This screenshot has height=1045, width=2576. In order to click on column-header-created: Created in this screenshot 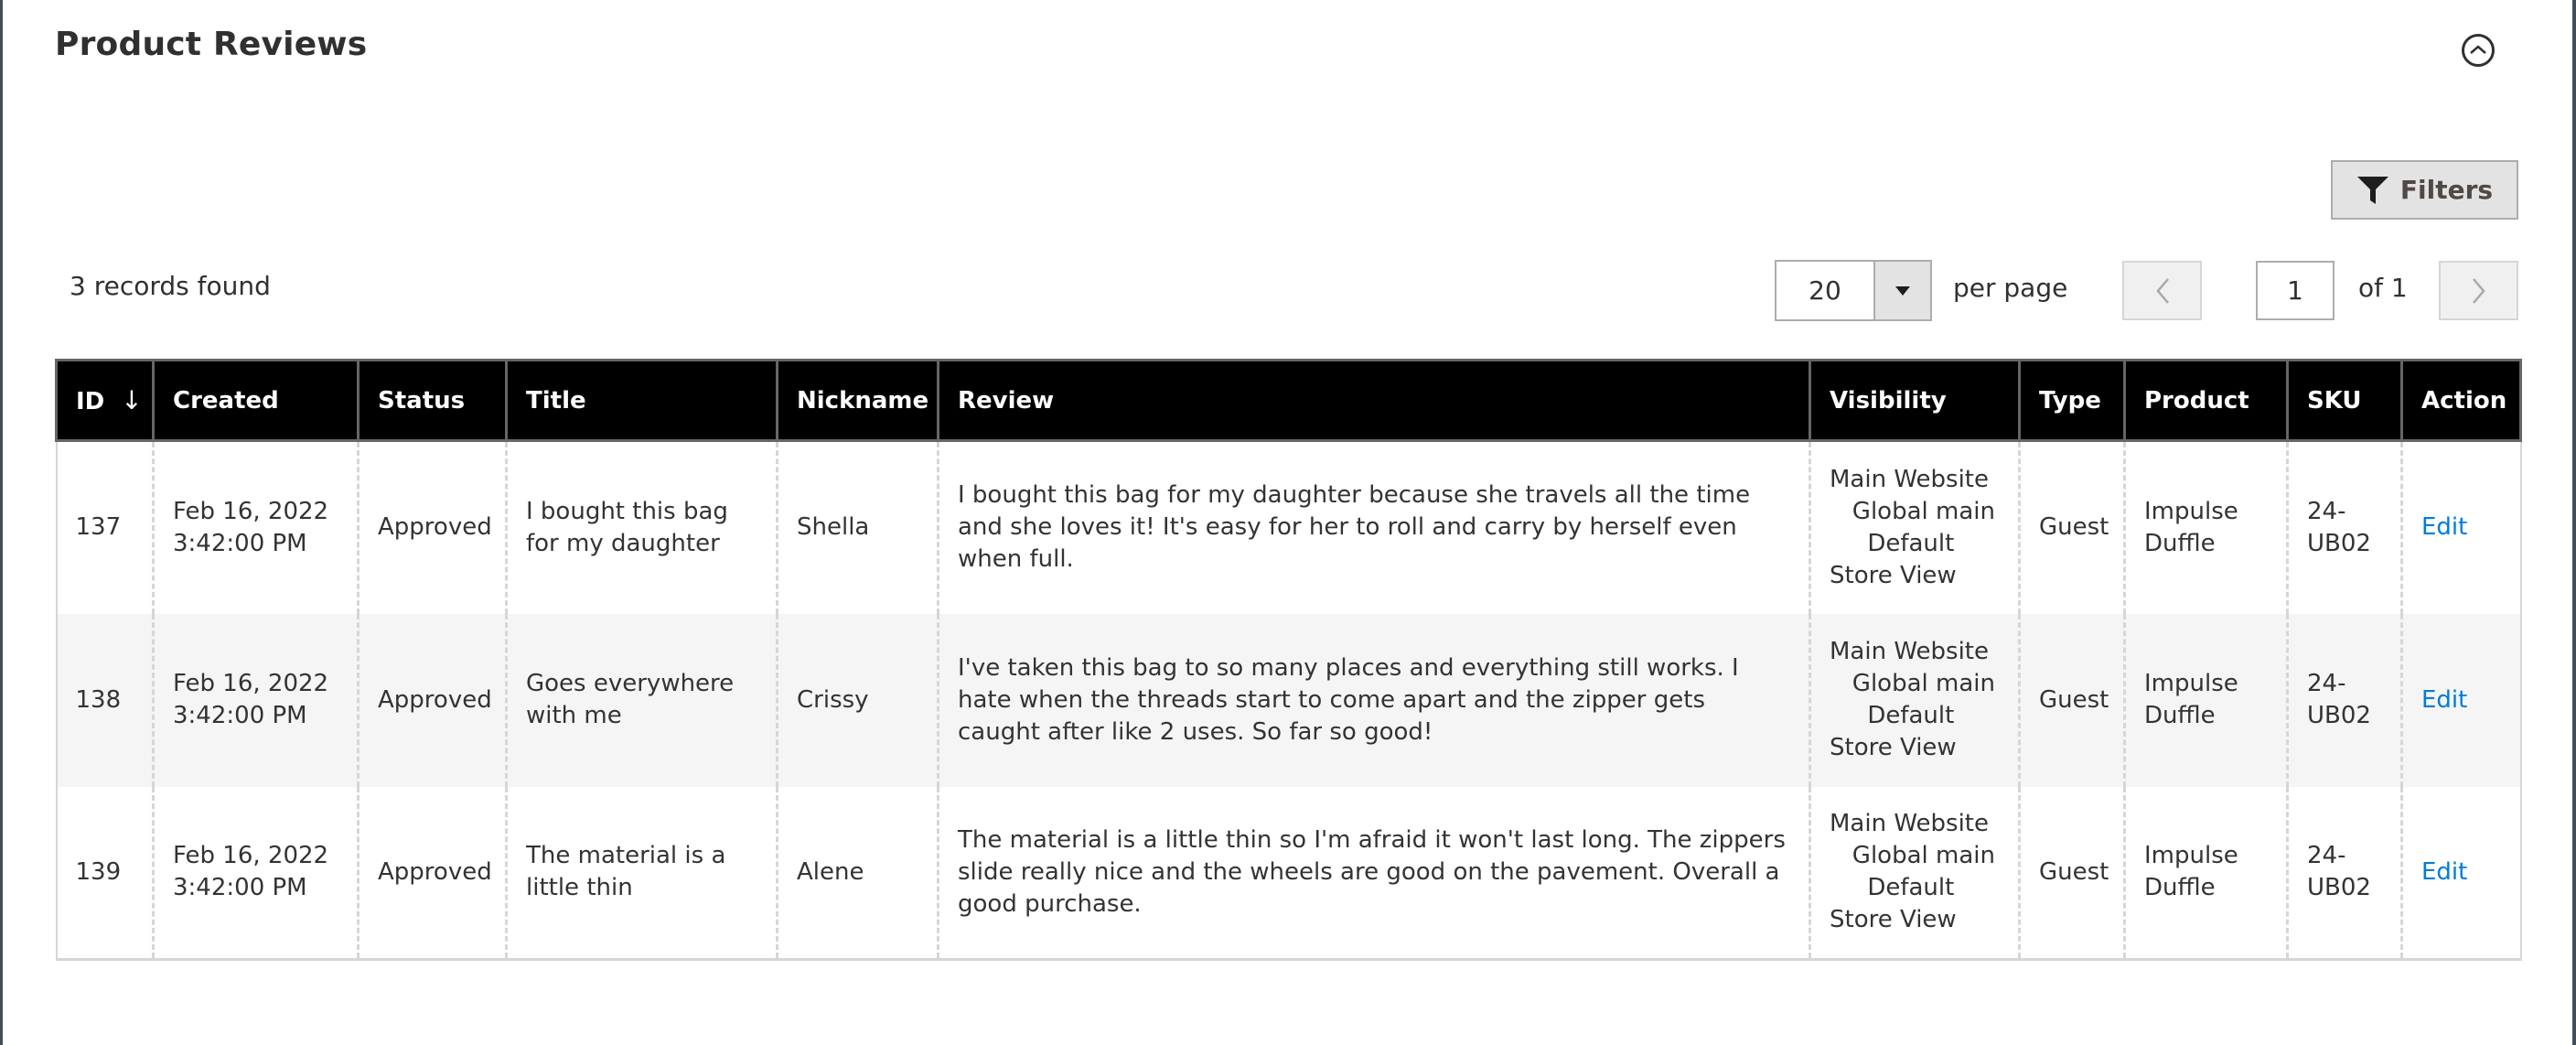, I will do `click(256, 401)`.